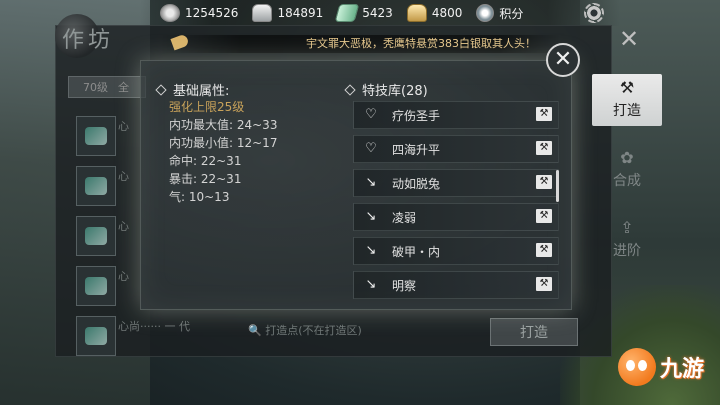 This screenshot has height=405, width=720. I want to click on skill-library-title-text: 特技库(28), so click(395, 91).